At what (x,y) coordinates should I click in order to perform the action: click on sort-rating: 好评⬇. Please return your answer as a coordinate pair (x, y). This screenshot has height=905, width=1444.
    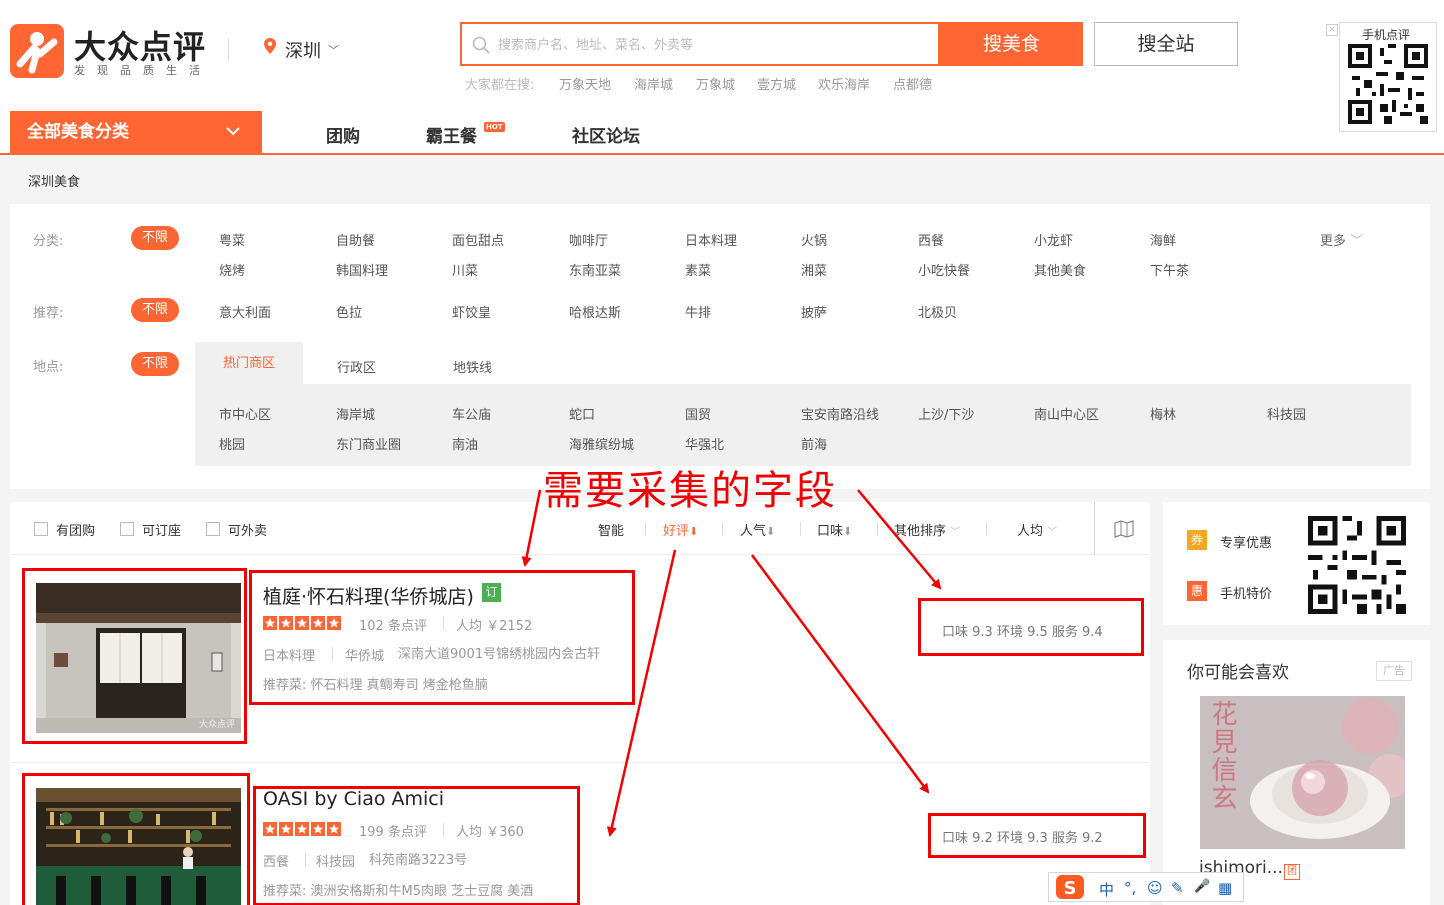
    Looking at the image, I should click on (680, 529).